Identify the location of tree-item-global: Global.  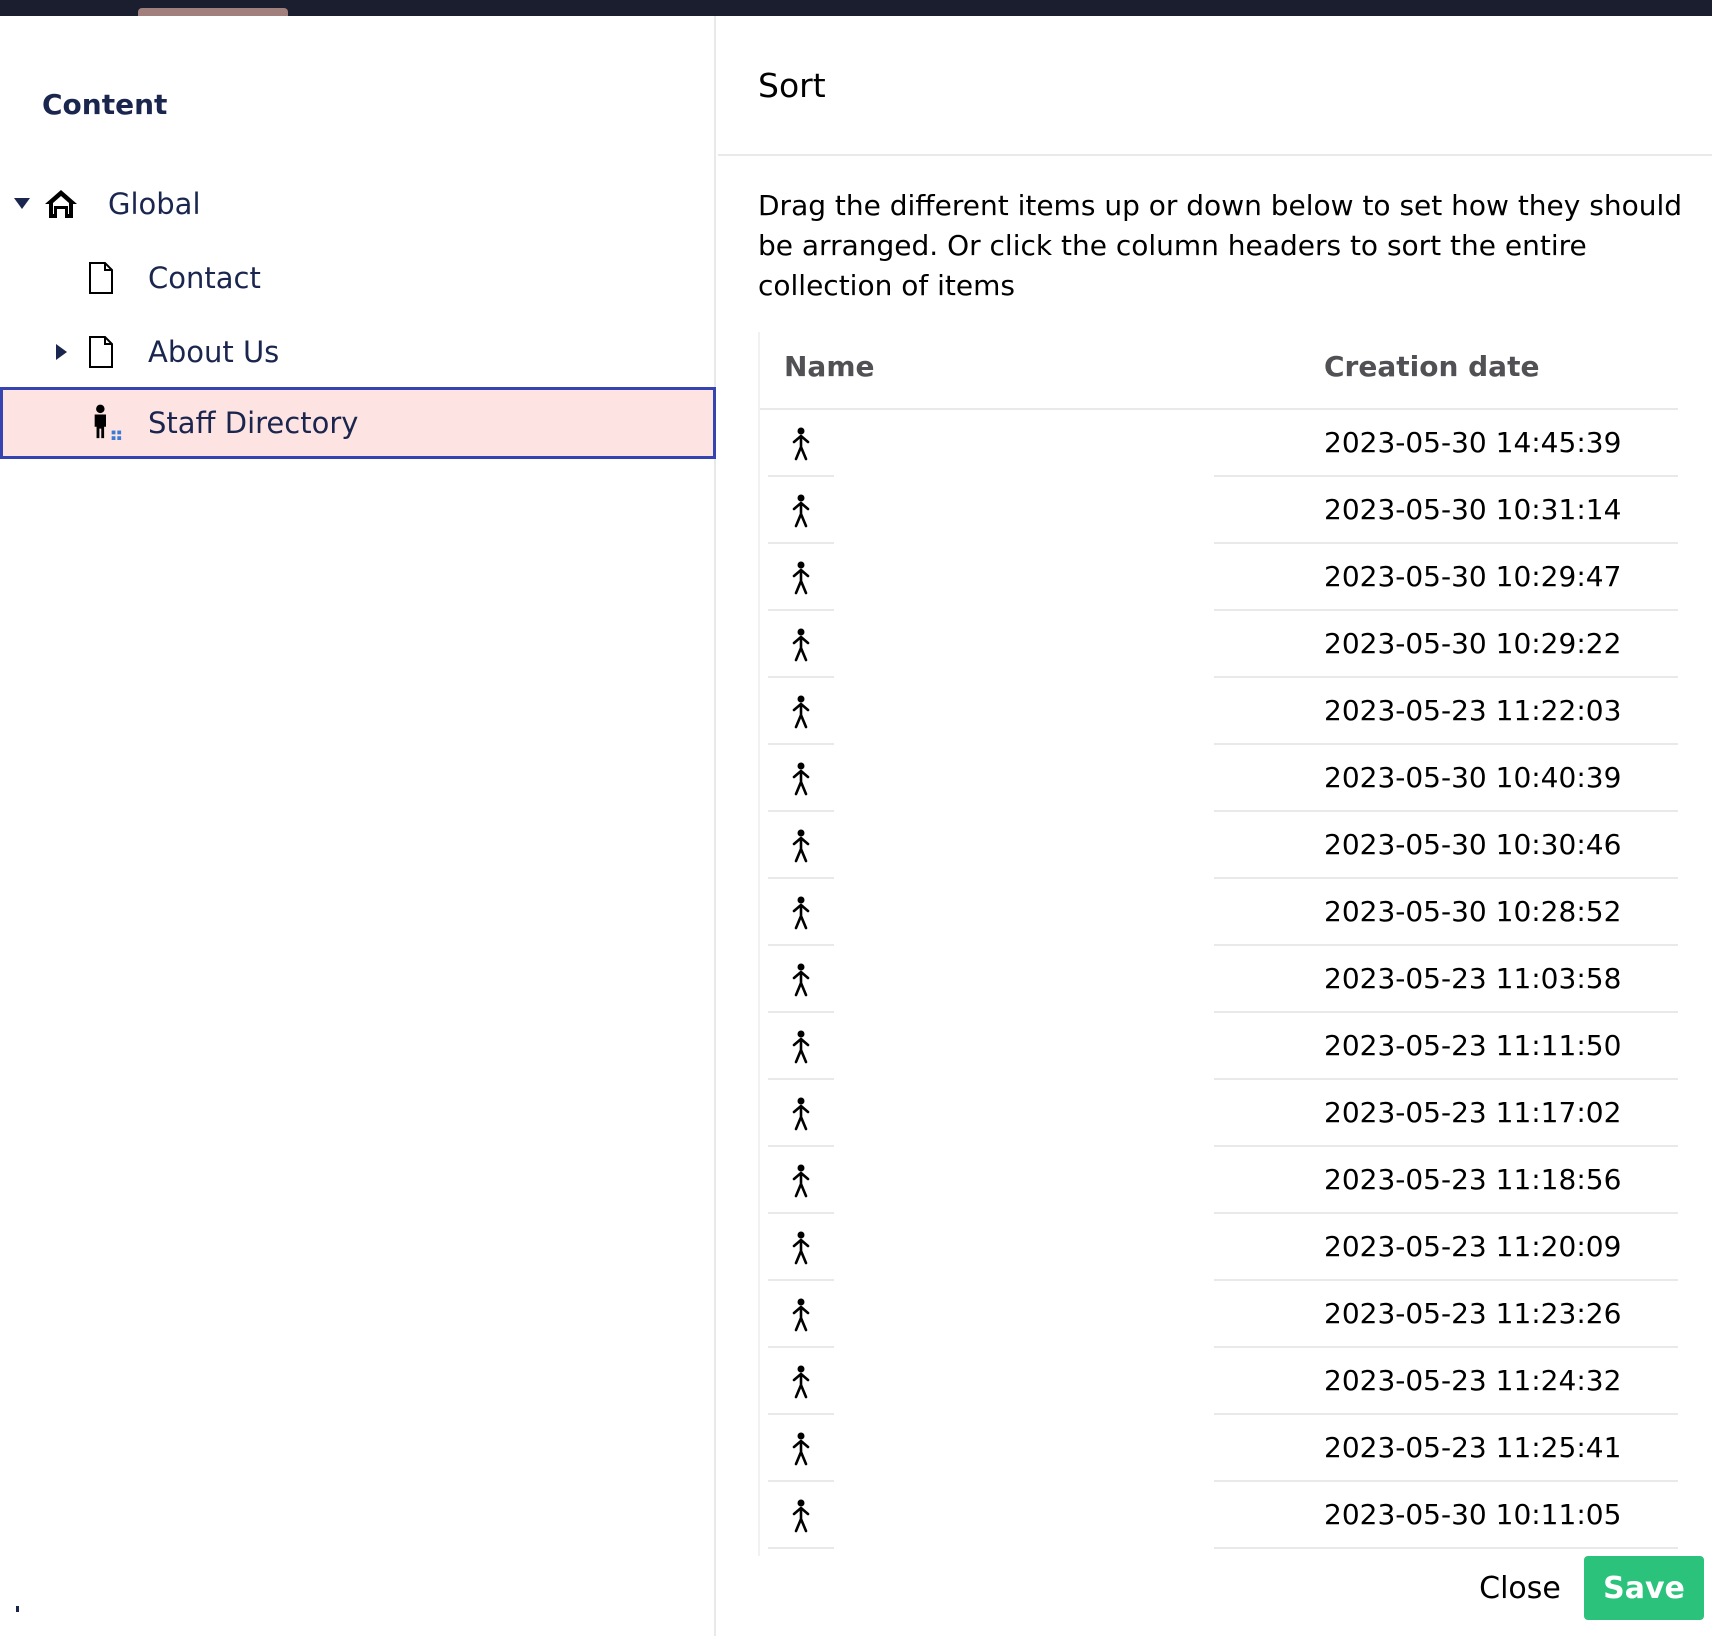
(358, 204).